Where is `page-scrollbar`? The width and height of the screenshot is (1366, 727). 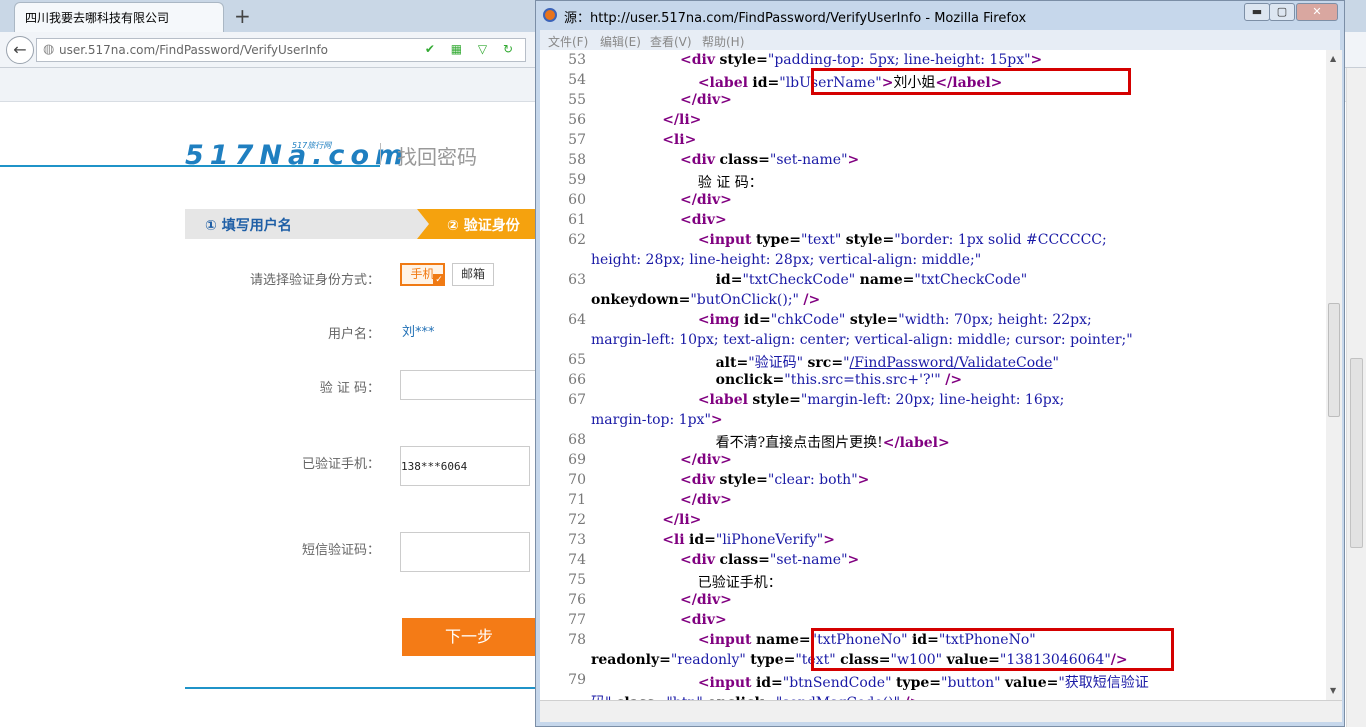 page-scrollbar is located at coordinates (1356, 397).